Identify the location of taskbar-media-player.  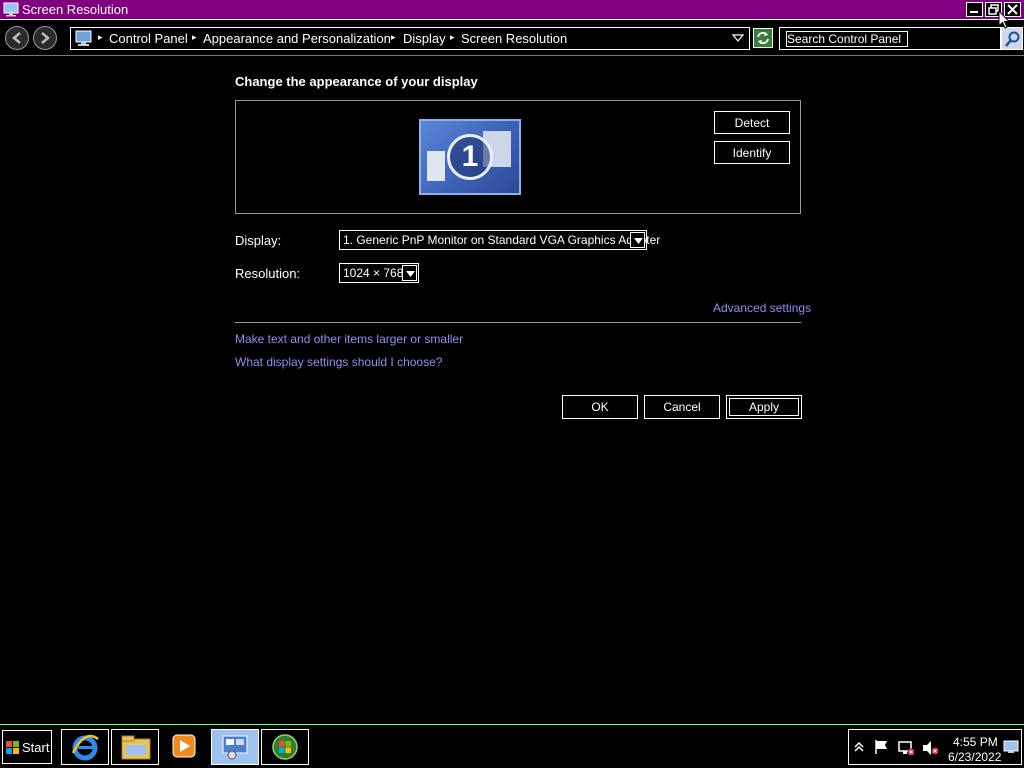
(185, 747).